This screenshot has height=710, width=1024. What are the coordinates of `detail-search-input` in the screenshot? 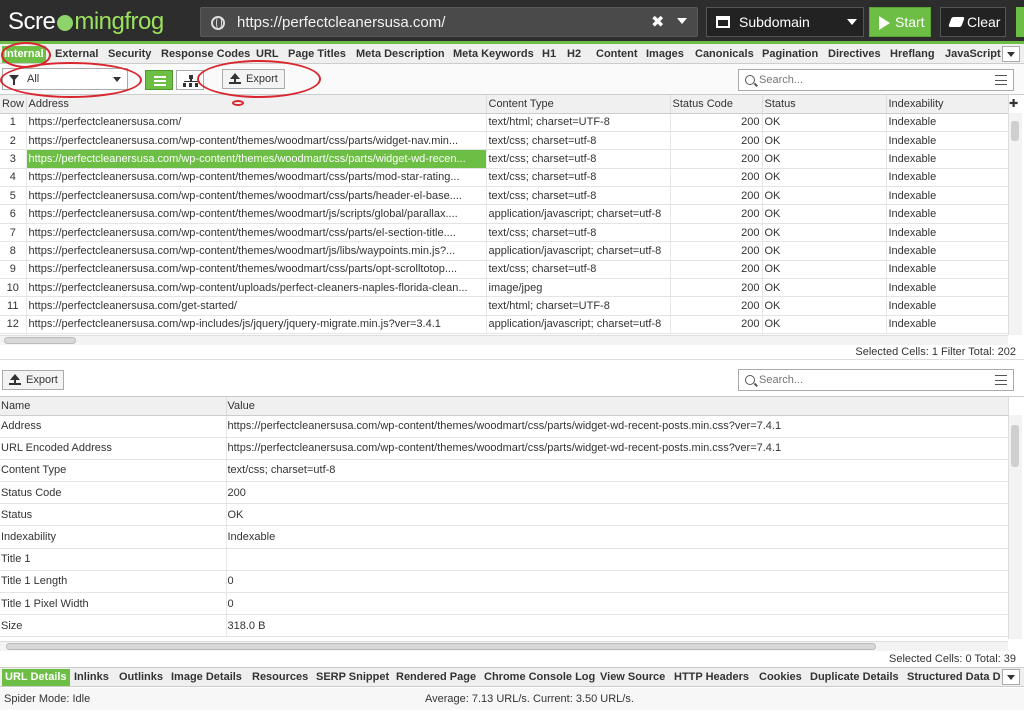 It's located at (876, 380).